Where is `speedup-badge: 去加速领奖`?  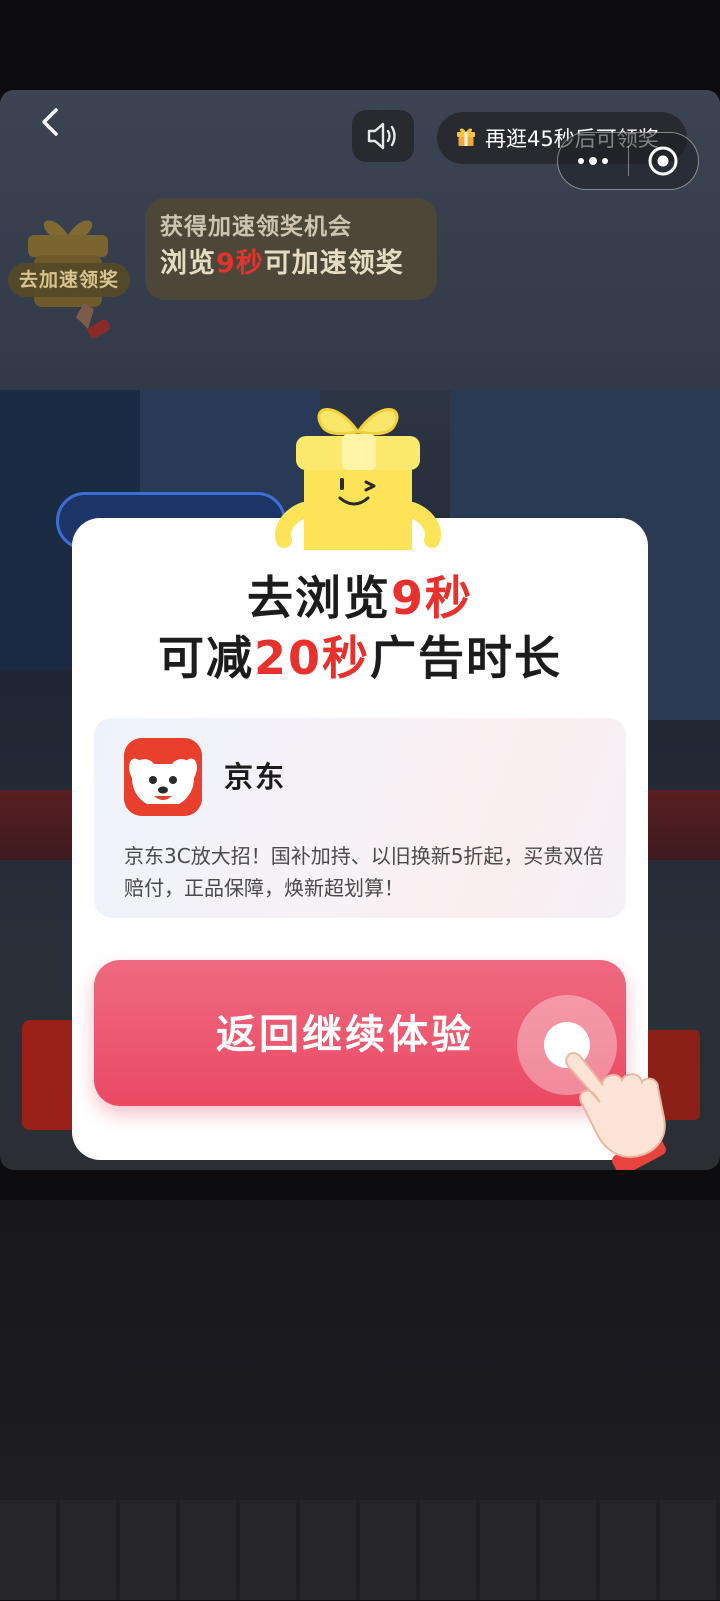 speedup-badge: 去加速领奖 is located at coordinates (69, 280).